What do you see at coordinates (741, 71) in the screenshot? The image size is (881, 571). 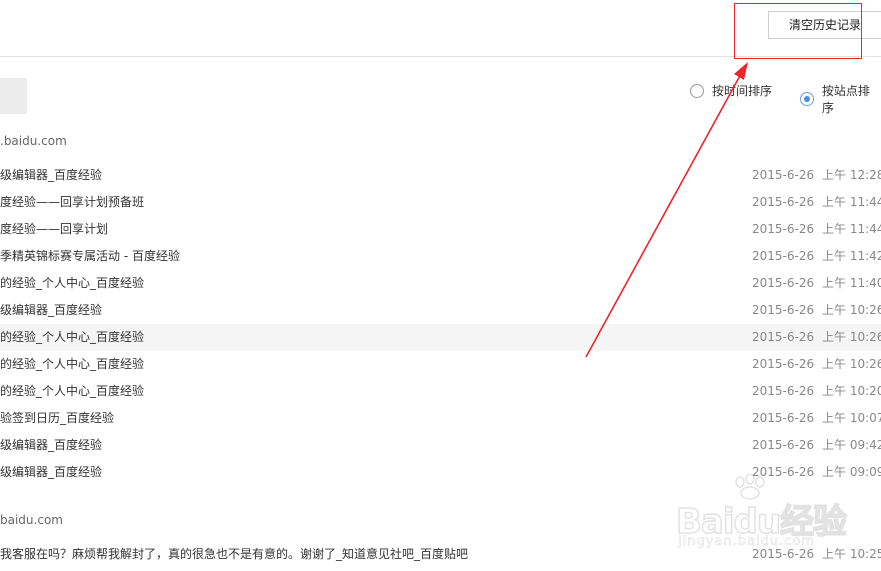 I see `annotation-arrow-head-icon` at bounding box center [741, 71].